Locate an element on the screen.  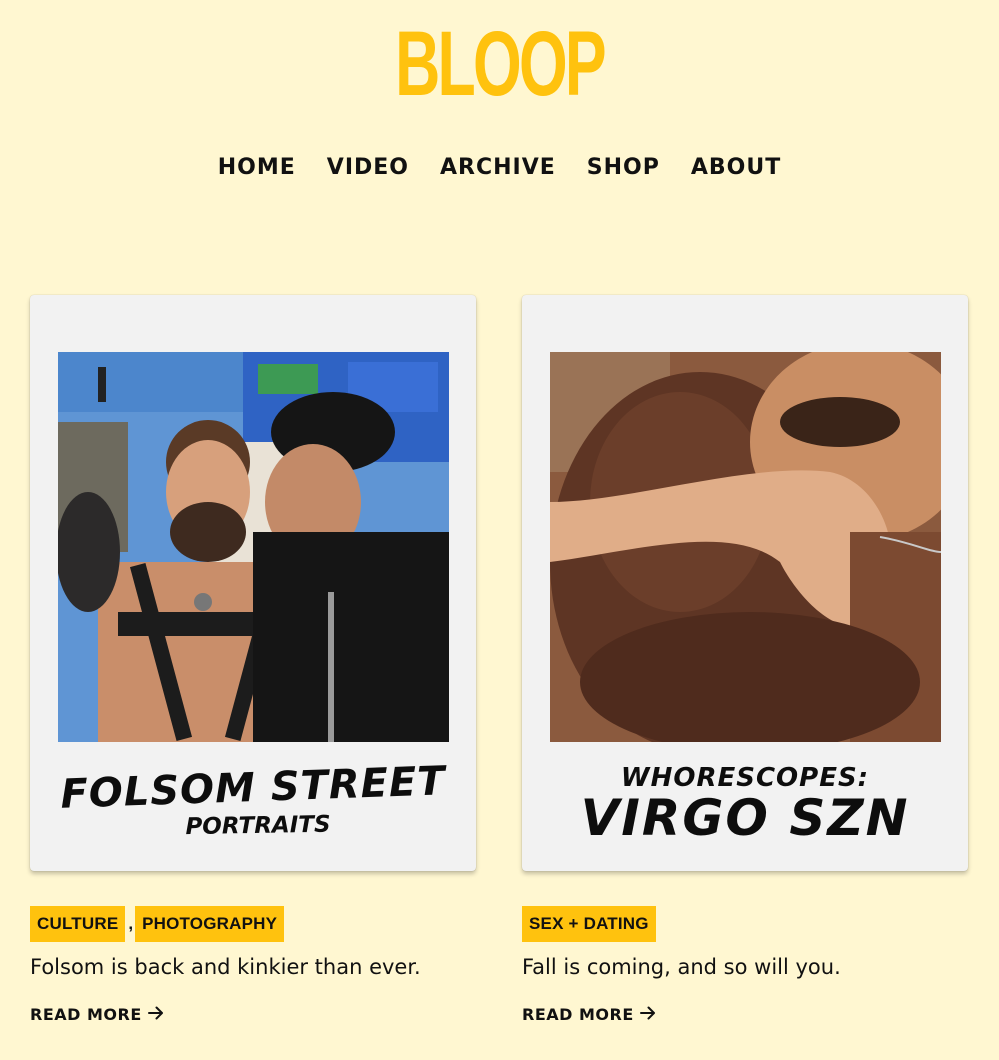
nav-shop: SHOP is located at coordinates (623, 167).